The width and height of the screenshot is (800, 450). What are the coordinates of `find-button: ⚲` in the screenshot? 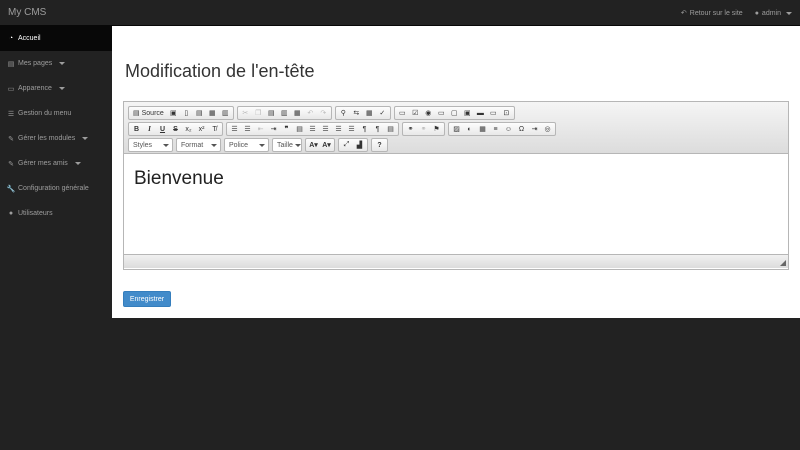 It's located at (343, 113).